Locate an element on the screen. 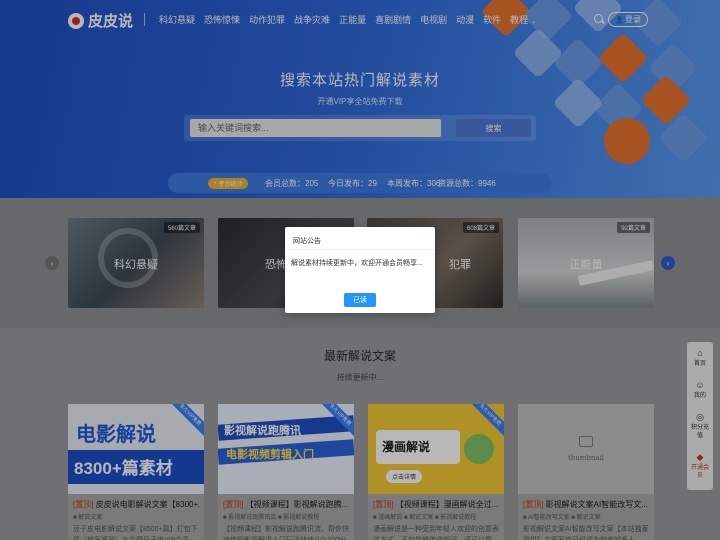 This screenshot has height=540, width=720. announcement-modal: 网站公告 解说素材持续更新中，欢迎开通会员畅享... 已读 is located at coordinates (360, 270).